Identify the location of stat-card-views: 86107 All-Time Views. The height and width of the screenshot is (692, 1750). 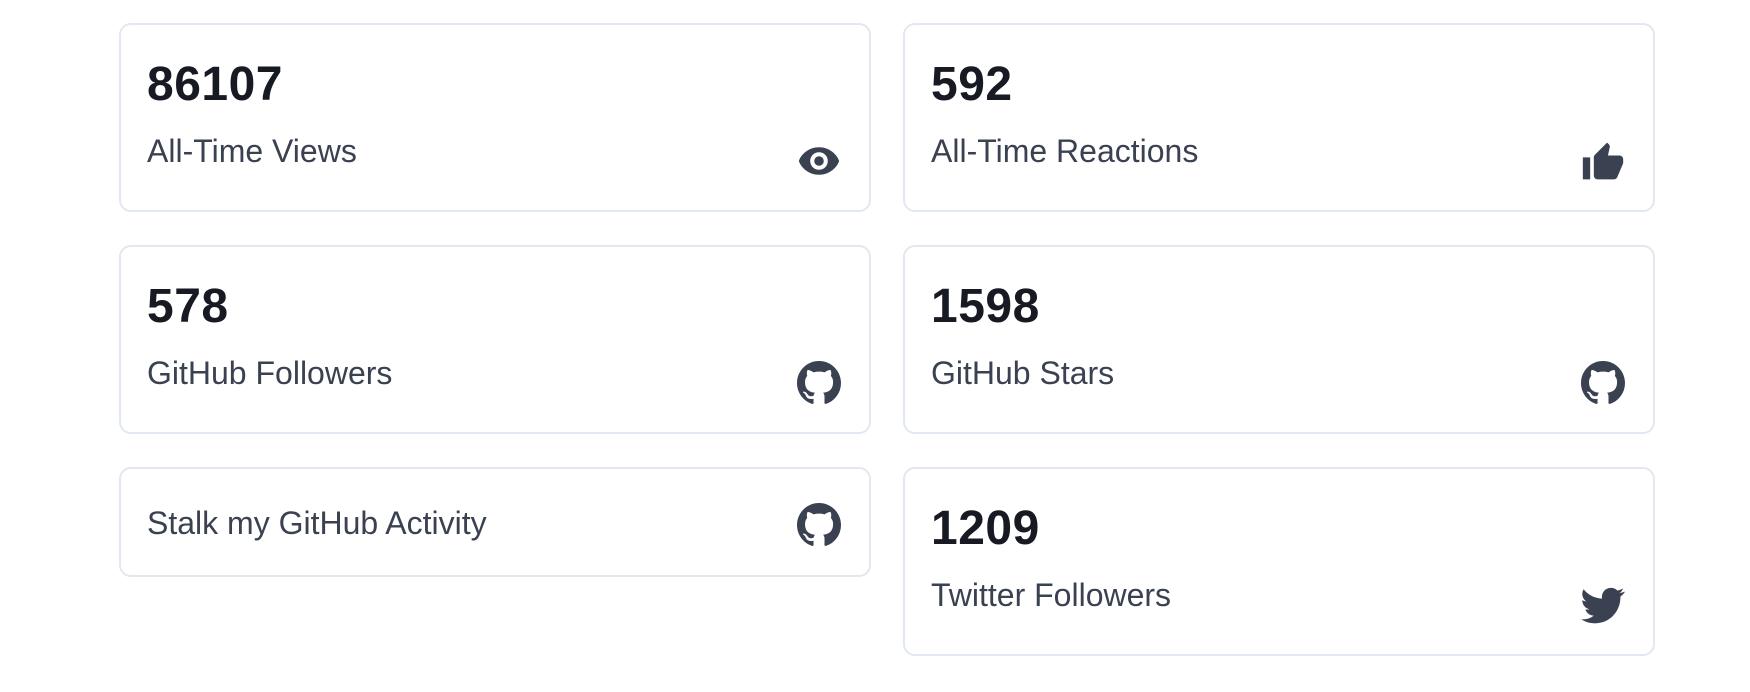
(495, 117).